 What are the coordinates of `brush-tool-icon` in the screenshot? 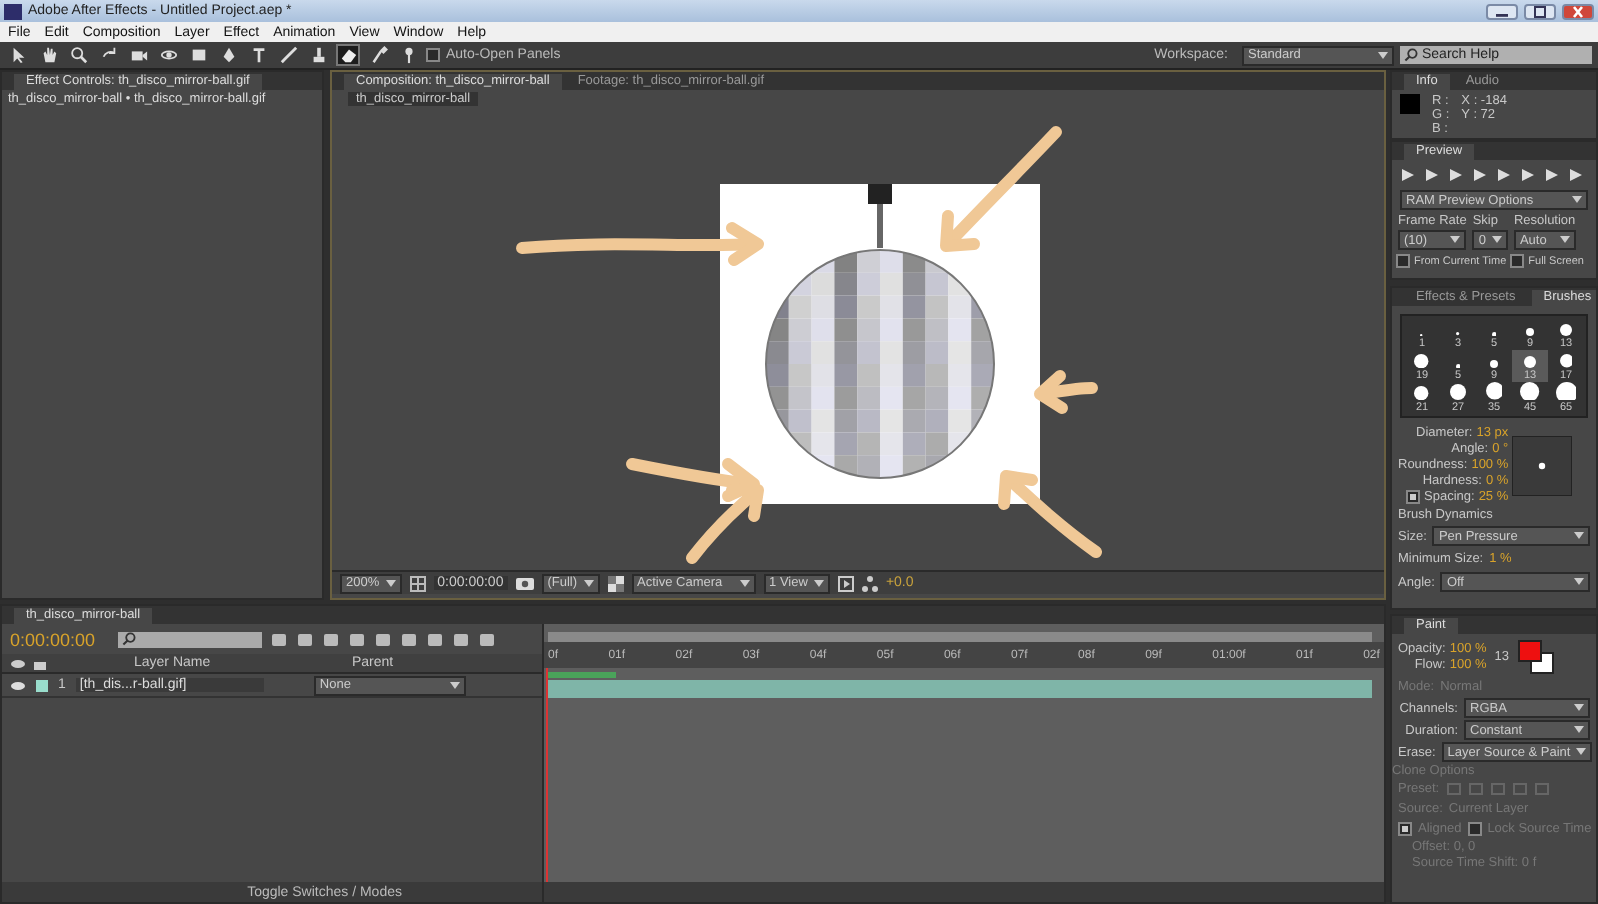 It's located at (288, 55).